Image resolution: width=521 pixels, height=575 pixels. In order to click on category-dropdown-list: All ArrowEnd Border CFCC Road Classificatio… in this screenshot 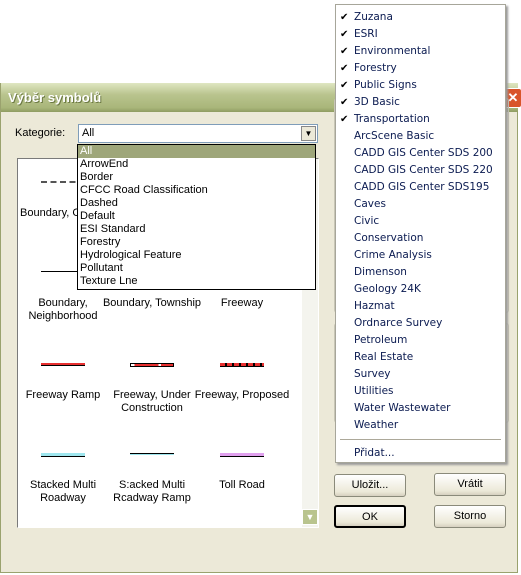, I will do `click(196, 217)`.